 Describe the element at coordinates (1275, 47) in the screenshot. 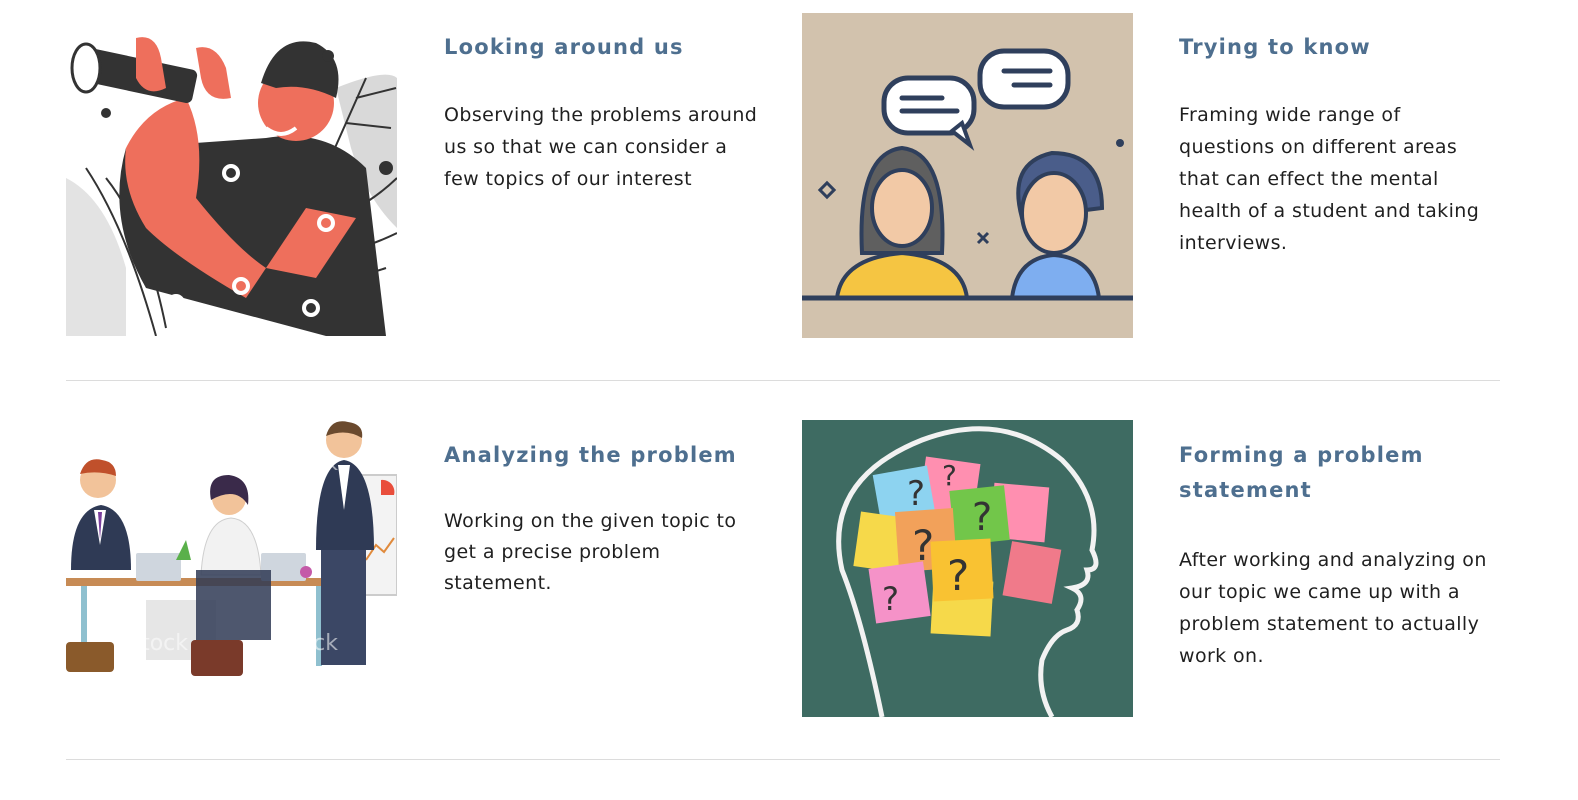

I see `step-title: Trying to know` at that location.